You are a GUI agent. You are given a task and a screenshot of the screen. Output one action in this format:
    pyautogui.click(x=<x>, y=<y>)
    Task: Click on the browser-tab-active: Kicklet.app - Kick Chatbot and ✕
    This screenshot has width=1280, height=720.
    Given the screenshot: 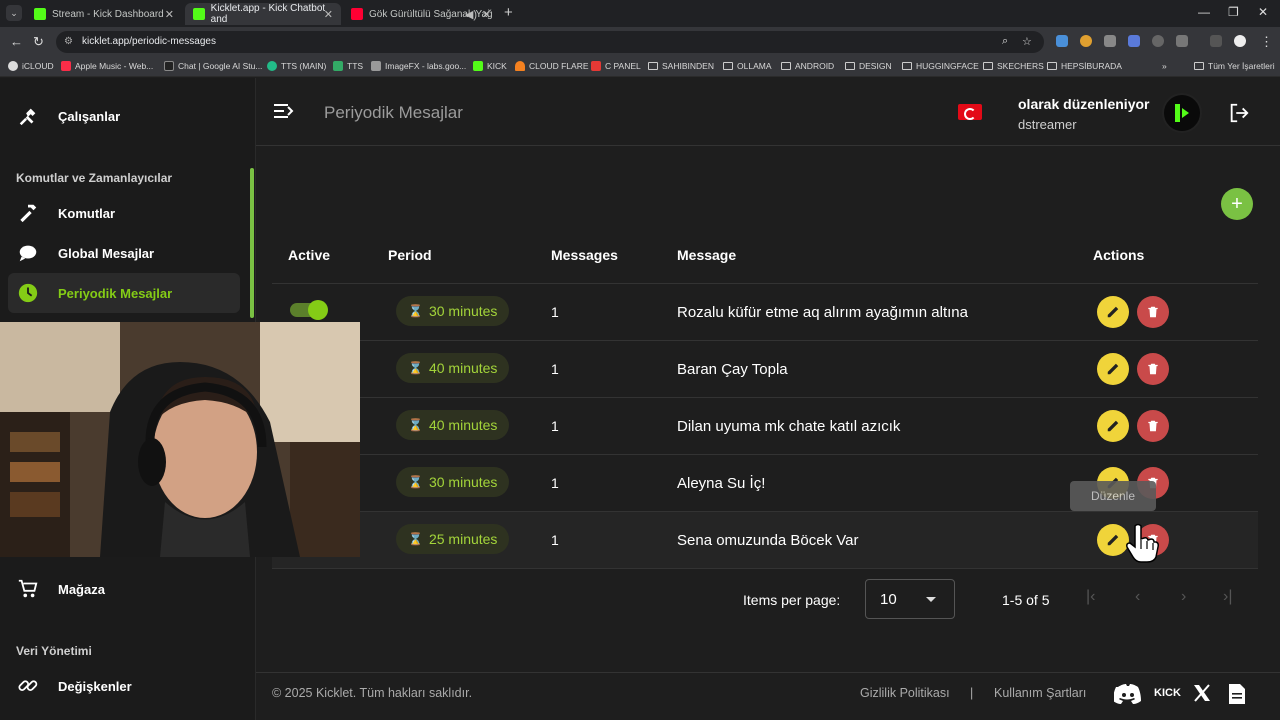 What is the action you would take?
    pyautogui.click(x=263, y=14)
    